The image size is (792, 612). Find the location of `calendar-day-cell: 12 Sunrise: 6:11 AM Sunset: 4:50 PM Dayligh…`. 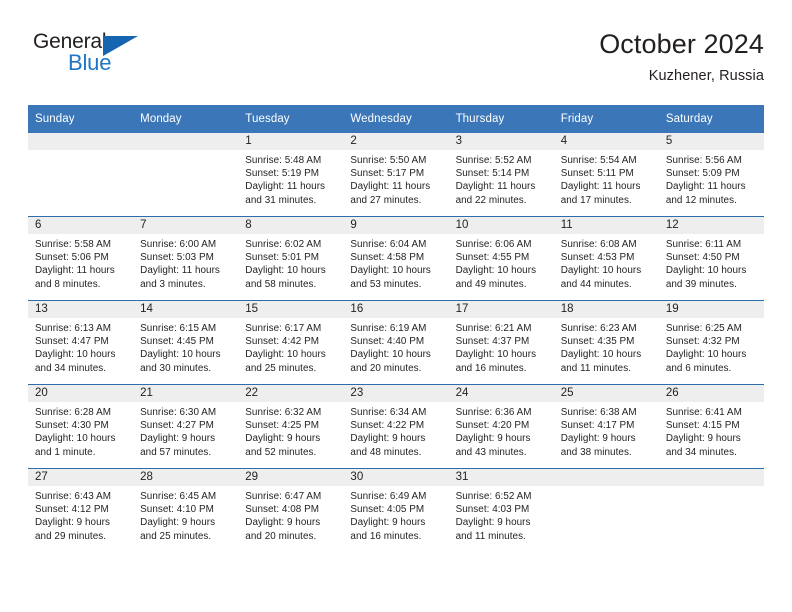

calendar-day-cell: 12 Sunrise: 6:11 AM Sunset: 4:50 PM Dayligh… is located at coordinates (711, 258).